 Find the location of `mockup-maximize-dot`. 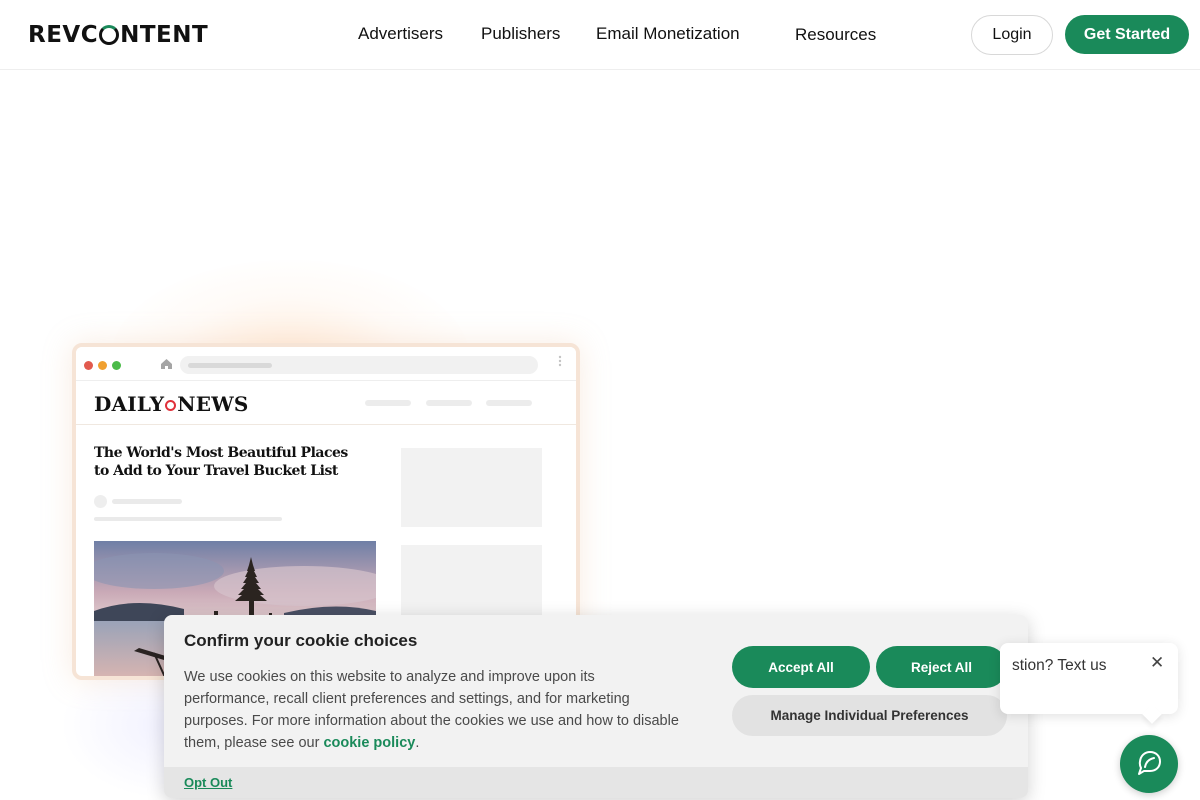

mockup-maximize-dot is located at coordinates (116, 365).